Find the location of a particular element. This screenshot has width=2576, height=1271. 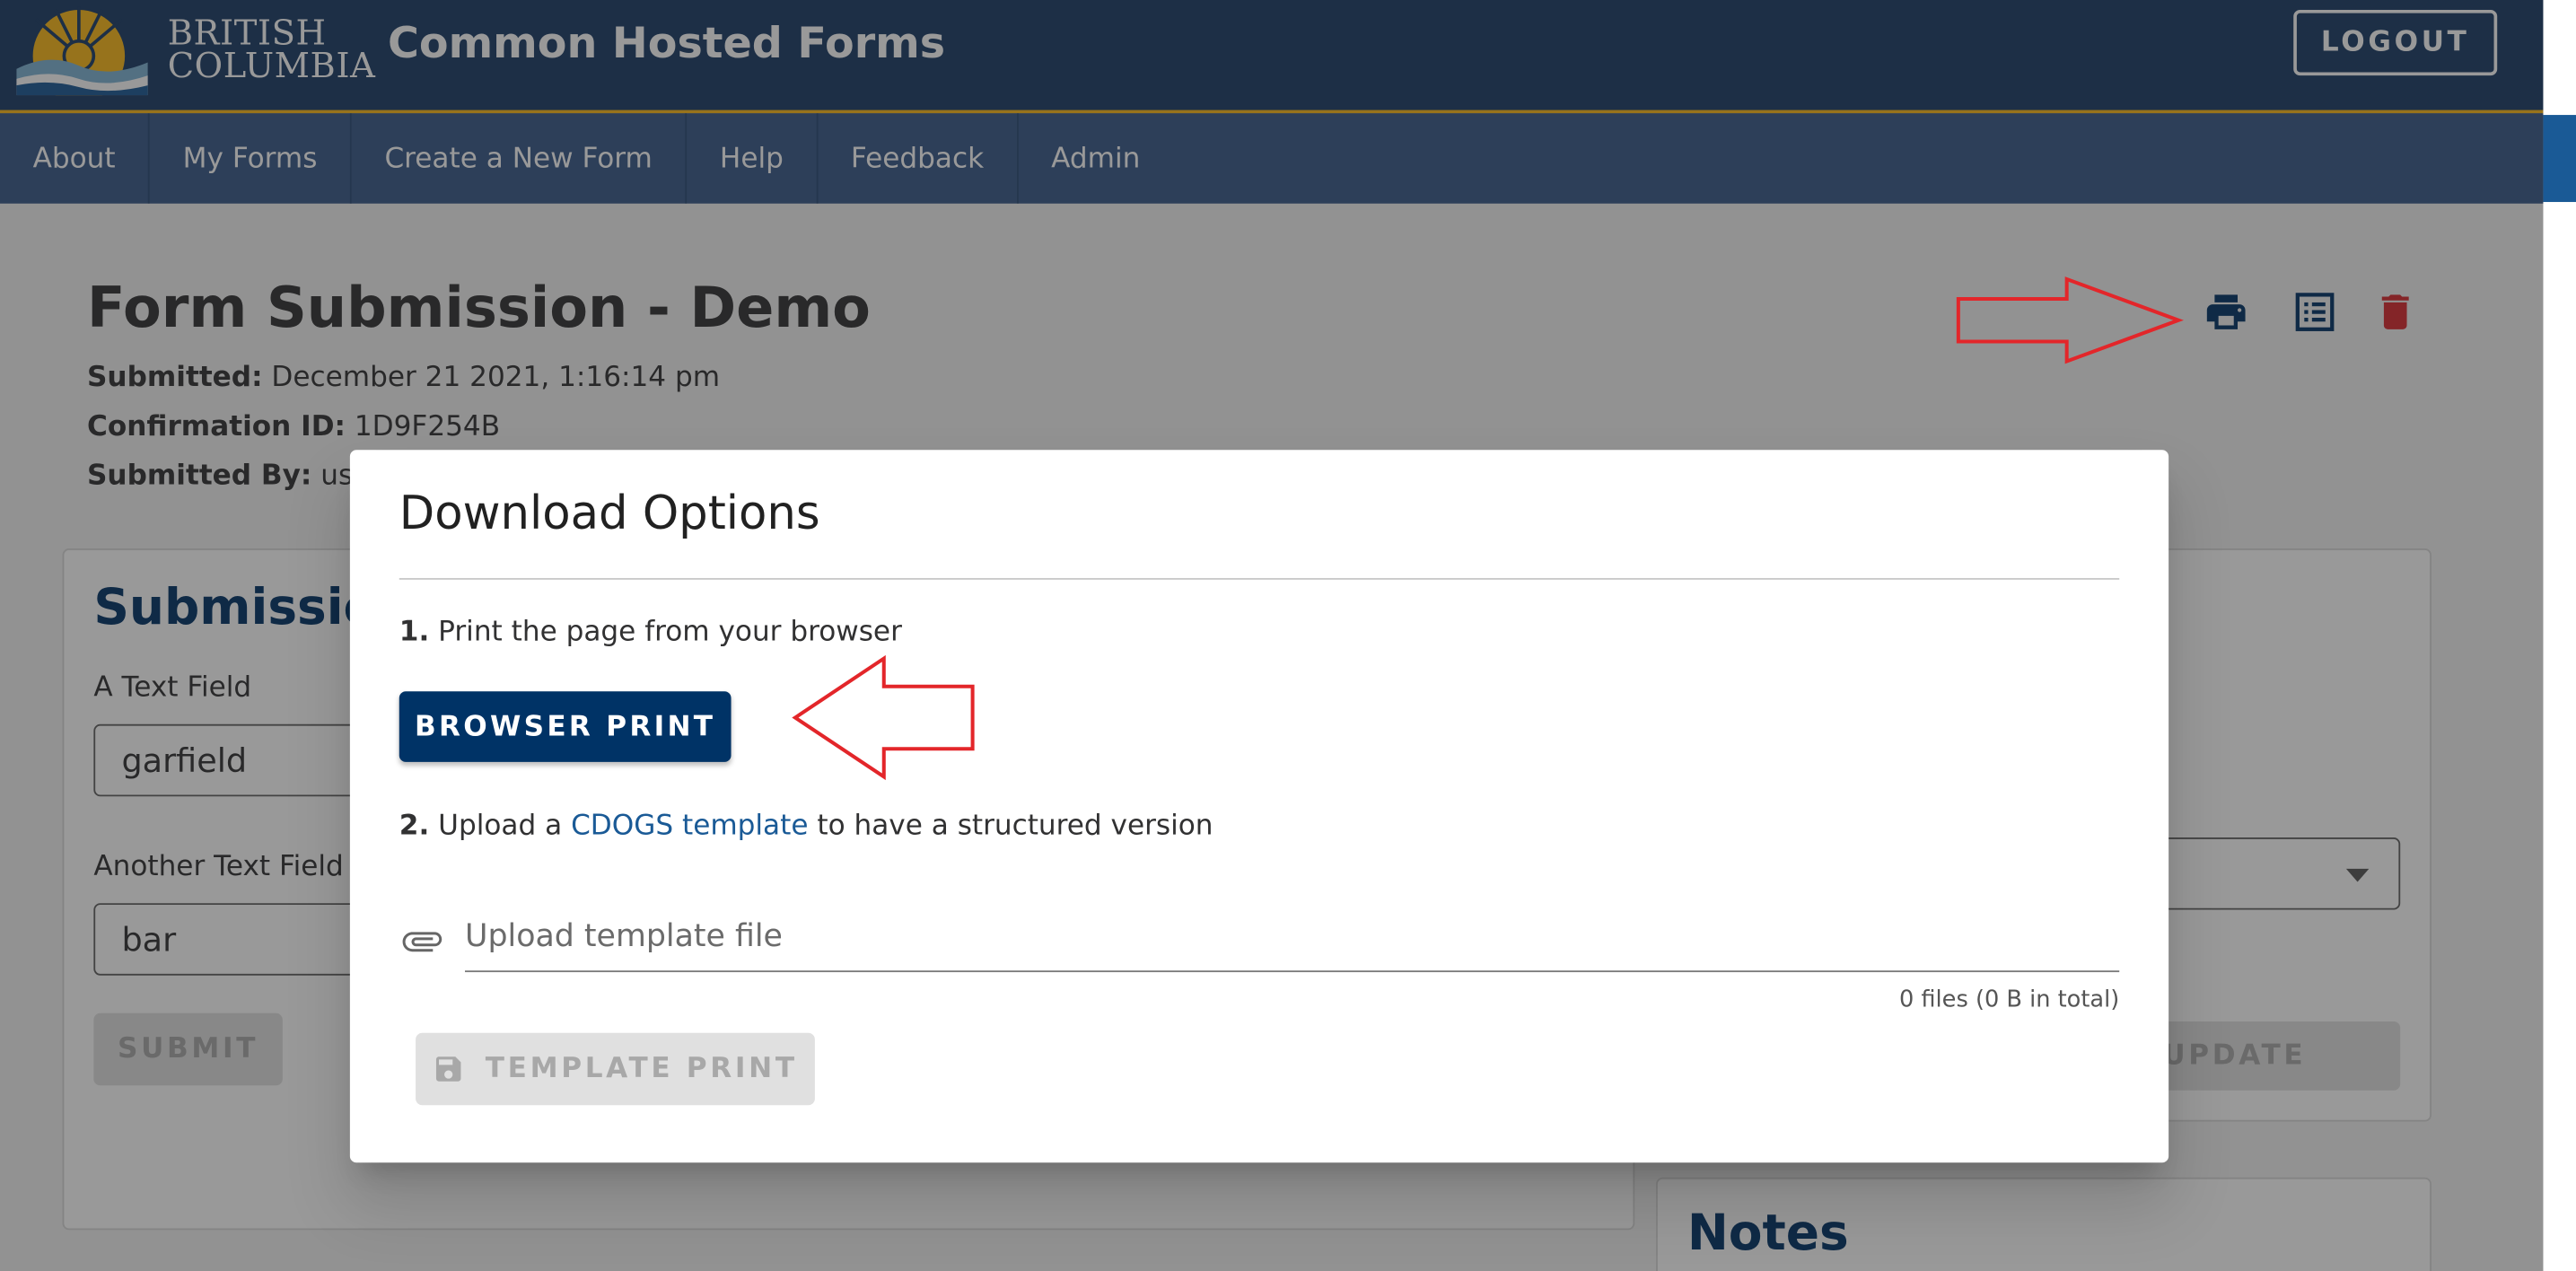

browser-print-button: BROWSER PRINT is located at coordinates (565, 726).